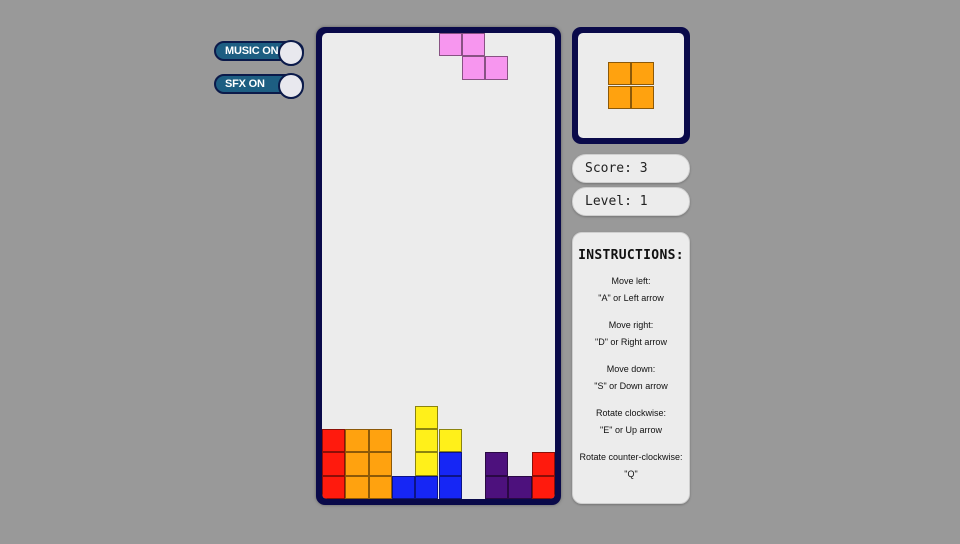  Describe the element at coordinates (631, 255) in the screenshot. I see `instructions-title: INSTRUCTIONS:` at that location.